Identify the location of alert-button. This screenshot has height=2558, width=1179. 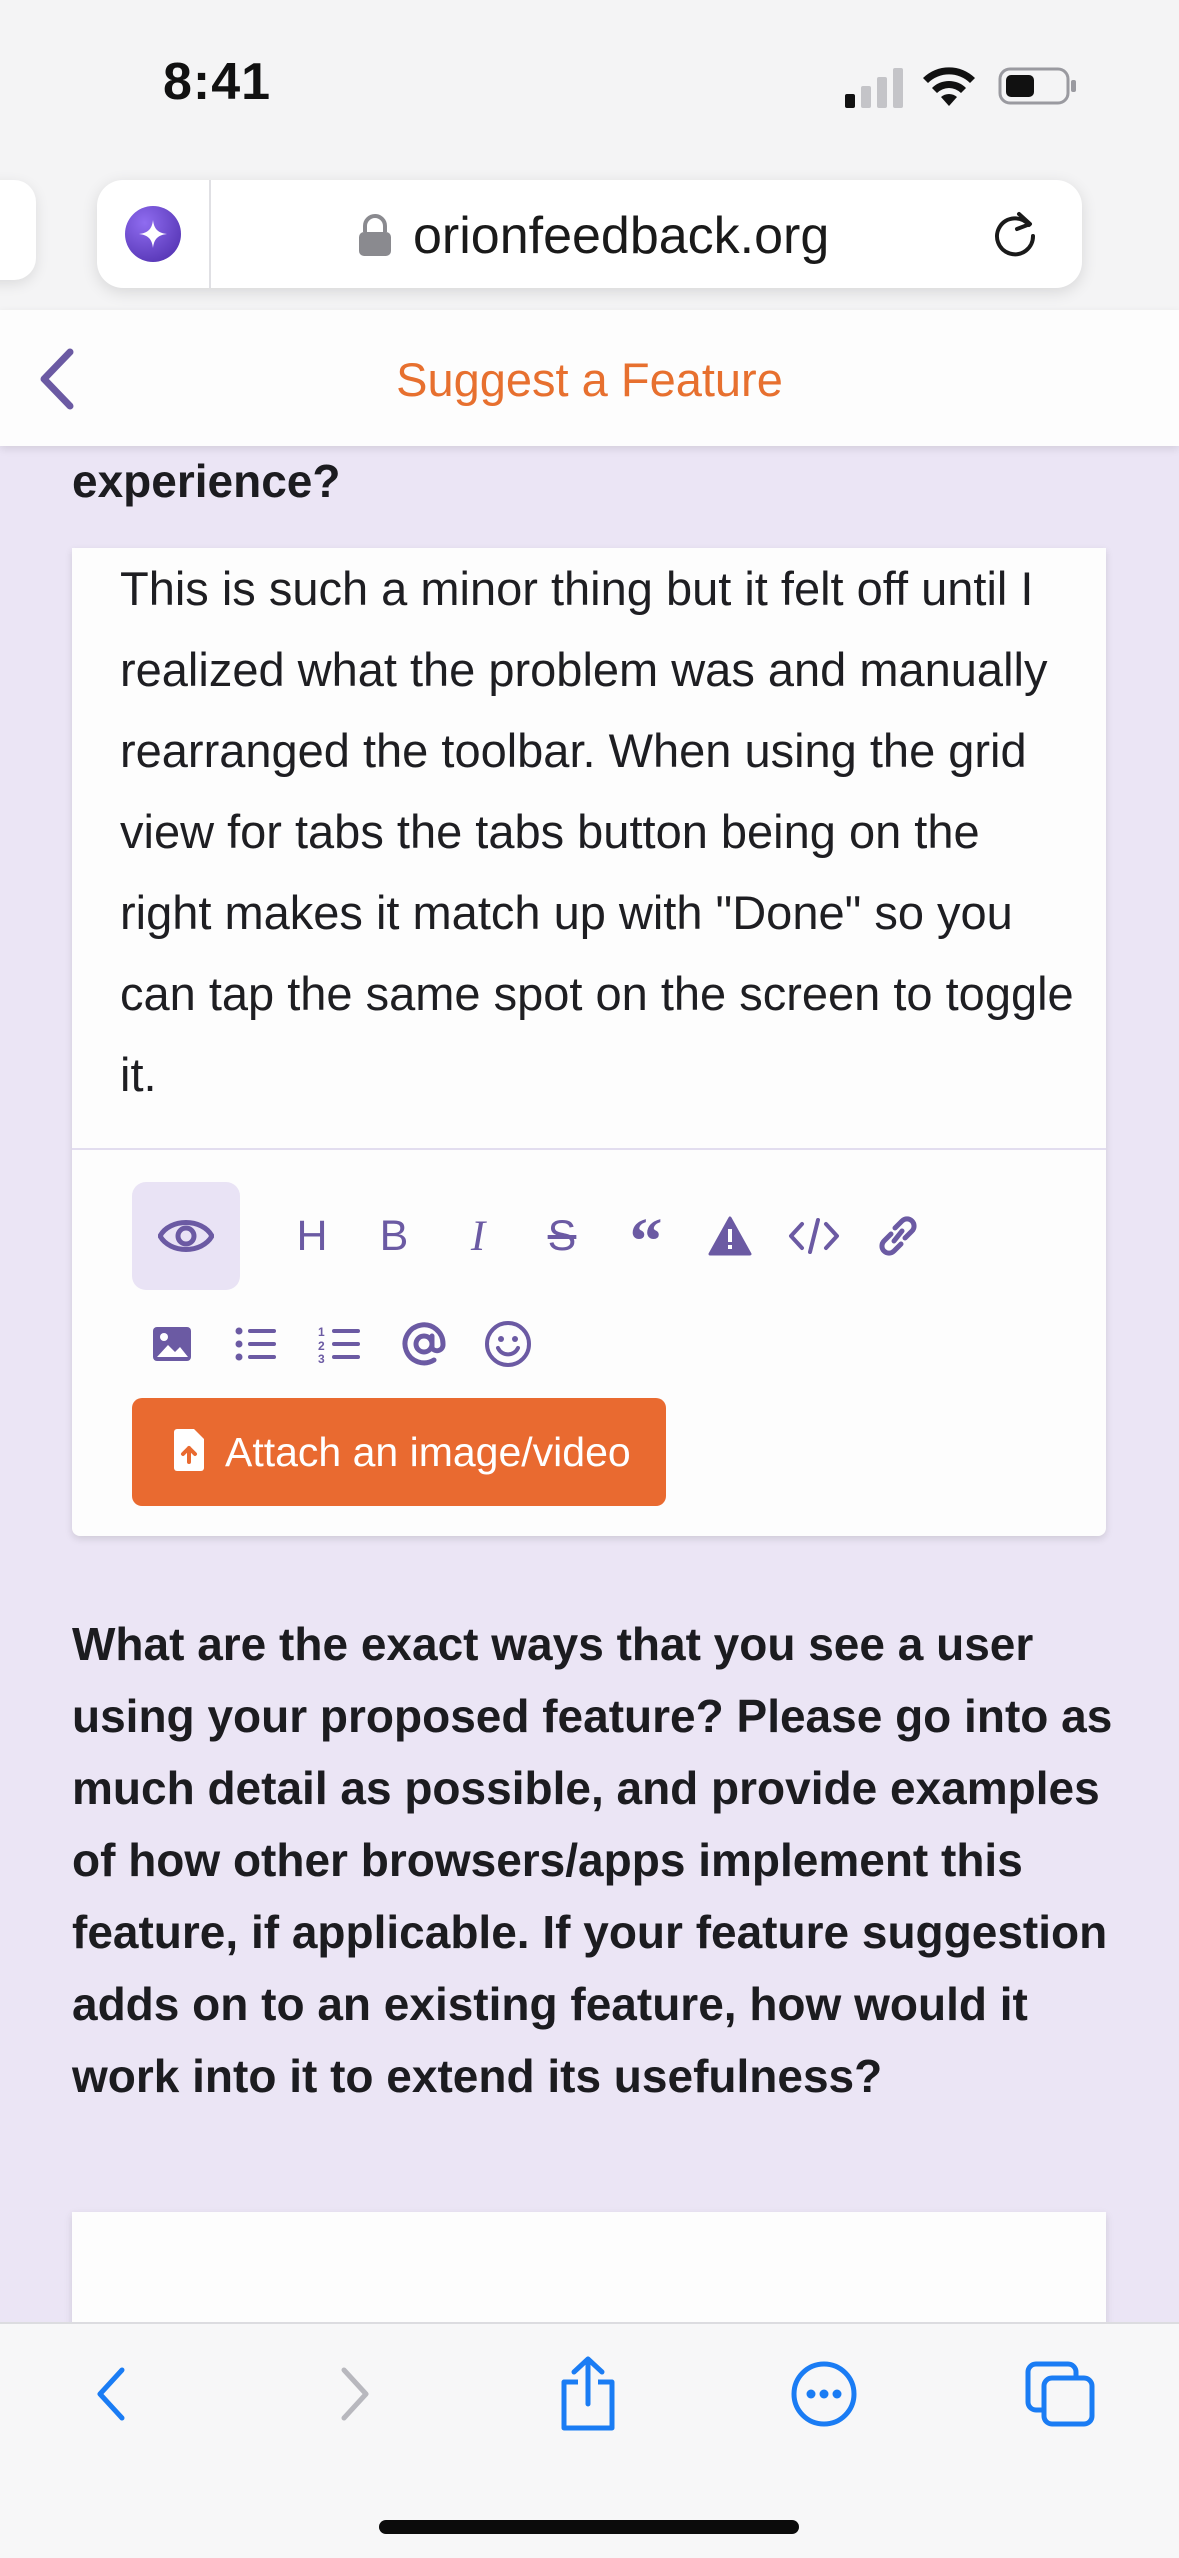
(730, 1236).